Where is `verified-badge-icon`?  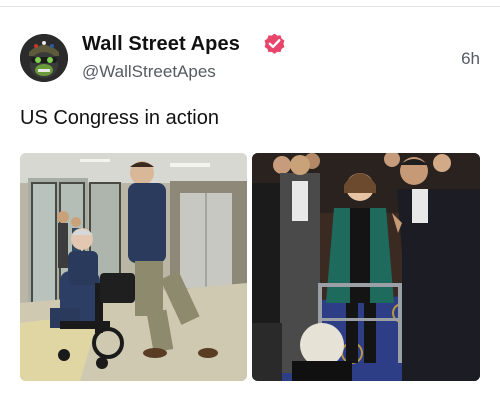 verified-badge-icon is located at coordinates (274, 43).